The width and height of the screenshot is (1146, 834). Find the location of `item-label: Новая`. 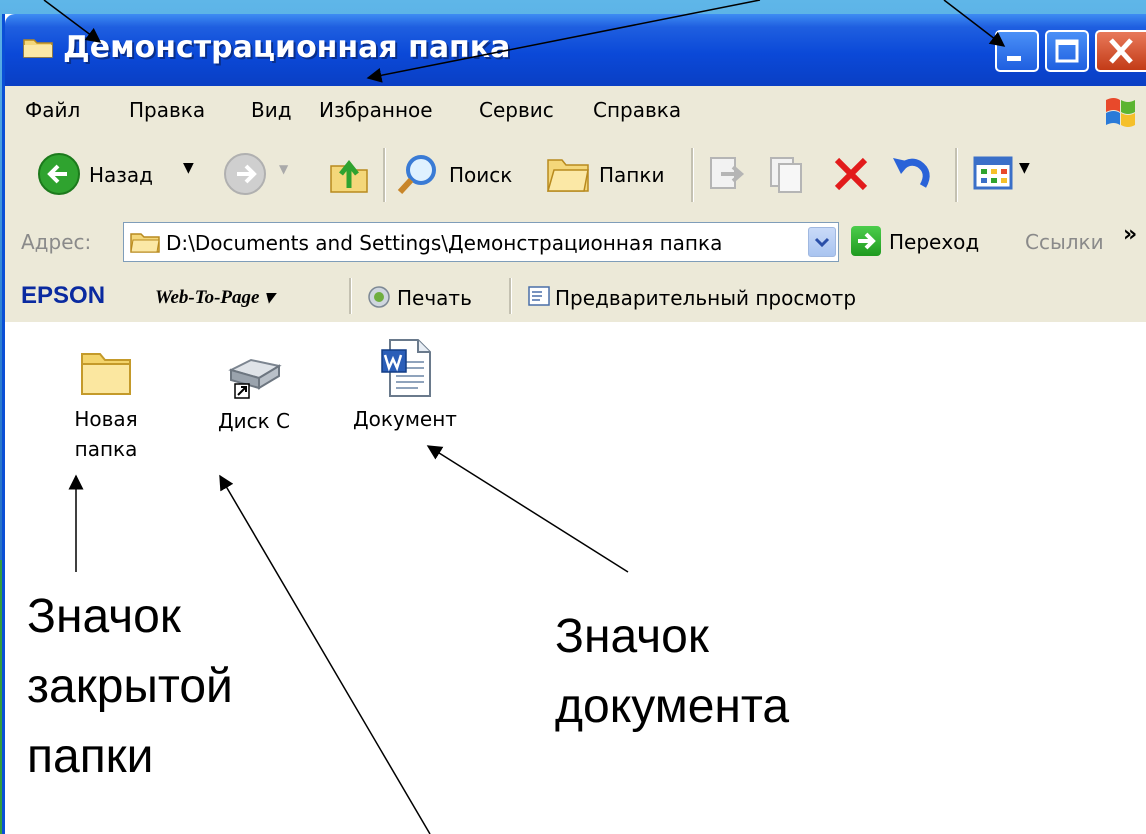

item-label: Новая is located at coordinates (106, 419).